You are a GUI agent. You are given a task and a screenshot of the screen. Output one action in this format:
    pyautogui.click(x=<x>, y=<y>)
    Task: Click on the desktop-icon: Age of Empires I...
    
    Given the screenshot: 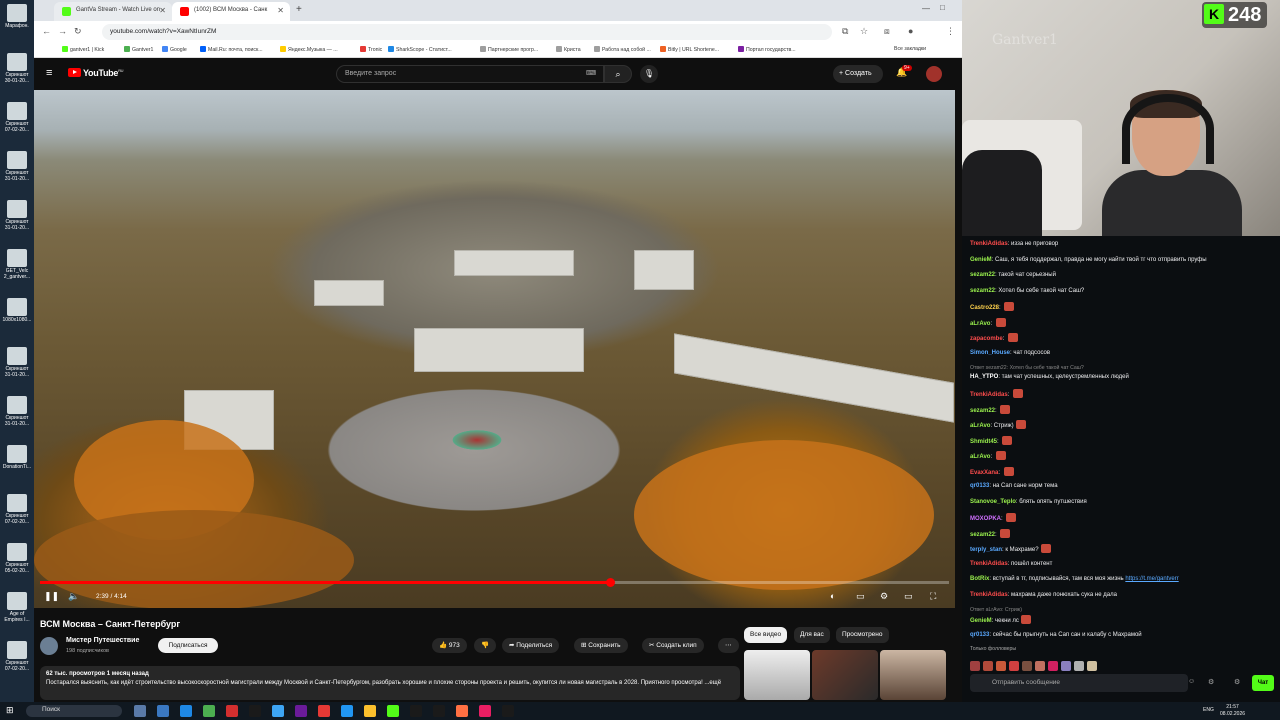 What is the action you would take?
    pyautogui.click(x=17, y=607)
    